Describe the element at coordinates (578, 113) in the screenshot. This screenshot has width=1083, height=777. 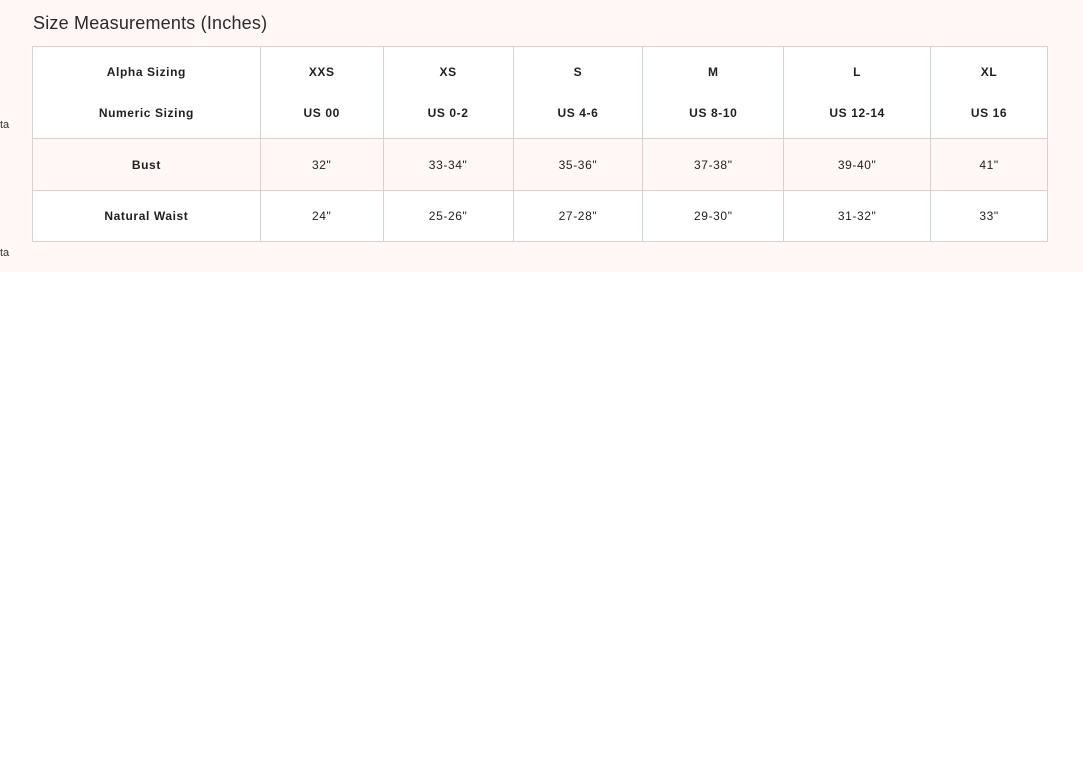
I see `numeric-size: US 4-6` at that location.